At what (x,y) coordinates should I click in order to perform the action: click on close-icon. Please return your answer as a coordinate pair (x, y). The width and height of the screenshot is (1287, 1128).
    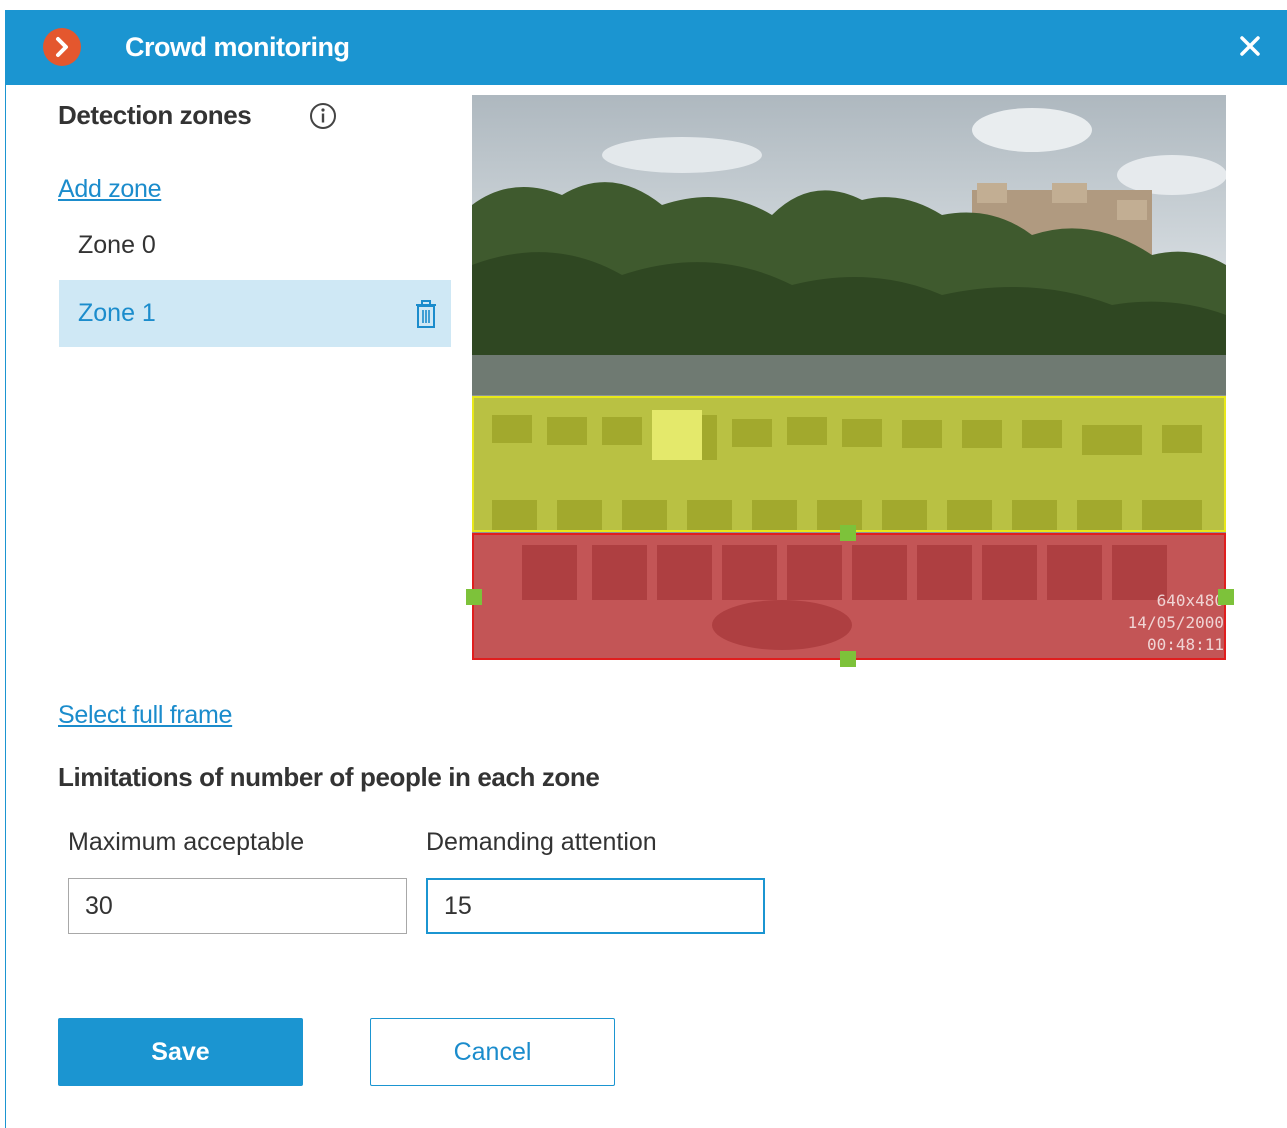
    Looking at the image, I should click on (1250, 46).